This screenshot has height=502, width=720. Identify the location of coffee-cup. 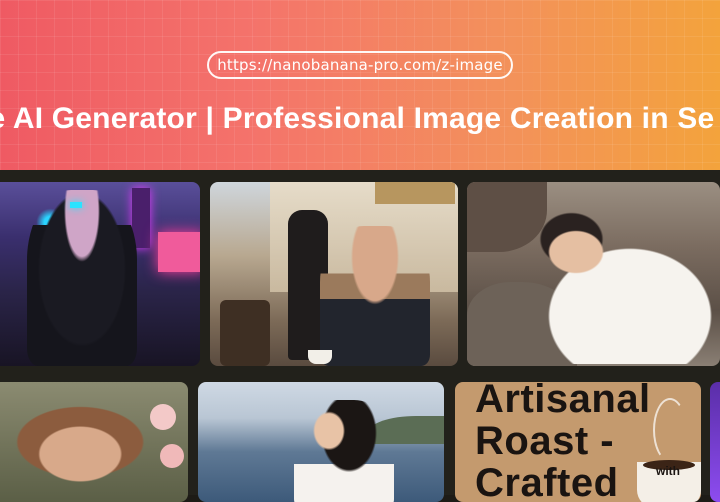
(320, 357).